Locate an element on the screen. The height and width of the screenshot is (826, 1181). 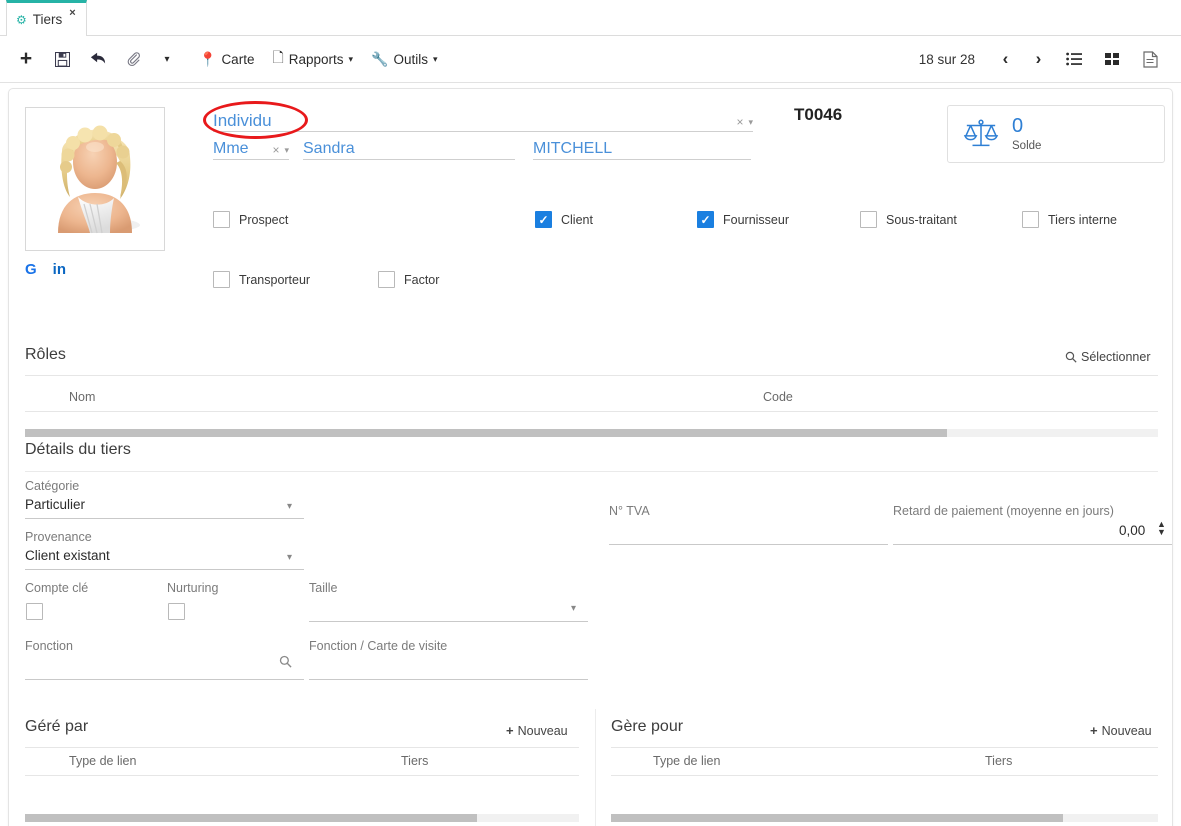
gere-par-divider-bottom is located at coordinates (302, 775).